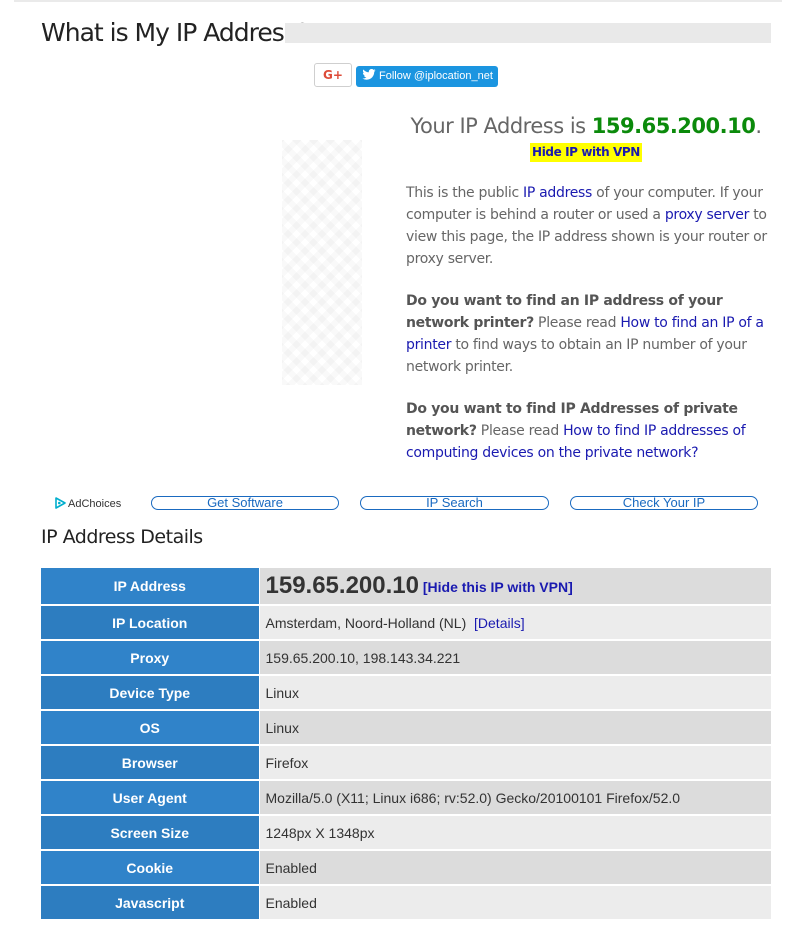  Describe the element at coordinates (515, 693) in the screenshot. I see `row-value-device-type: Linux` at that location.